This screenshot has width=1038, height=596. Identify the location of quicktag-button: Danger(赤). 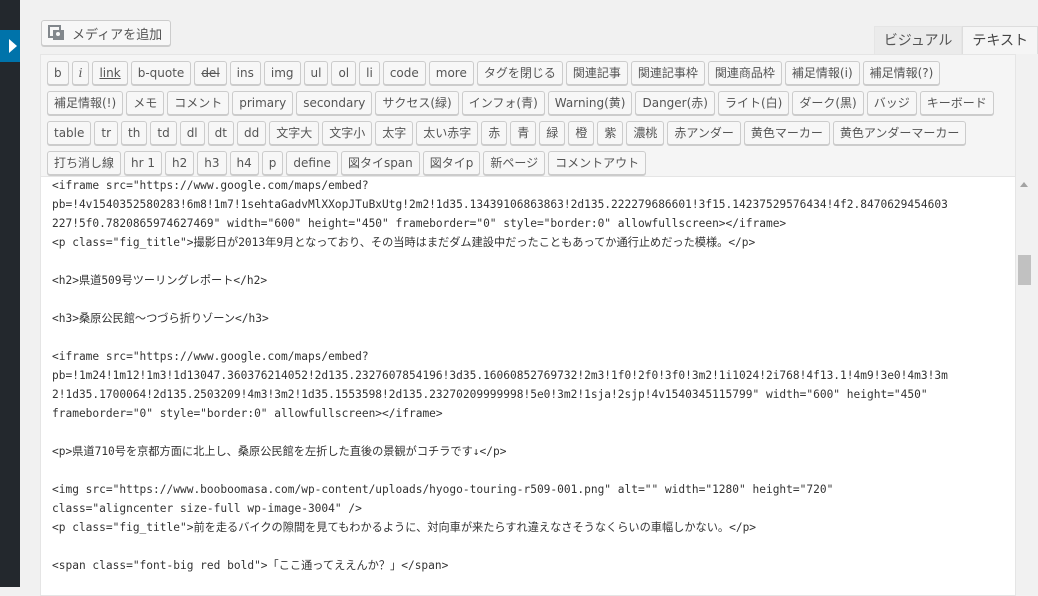
(675, 103).